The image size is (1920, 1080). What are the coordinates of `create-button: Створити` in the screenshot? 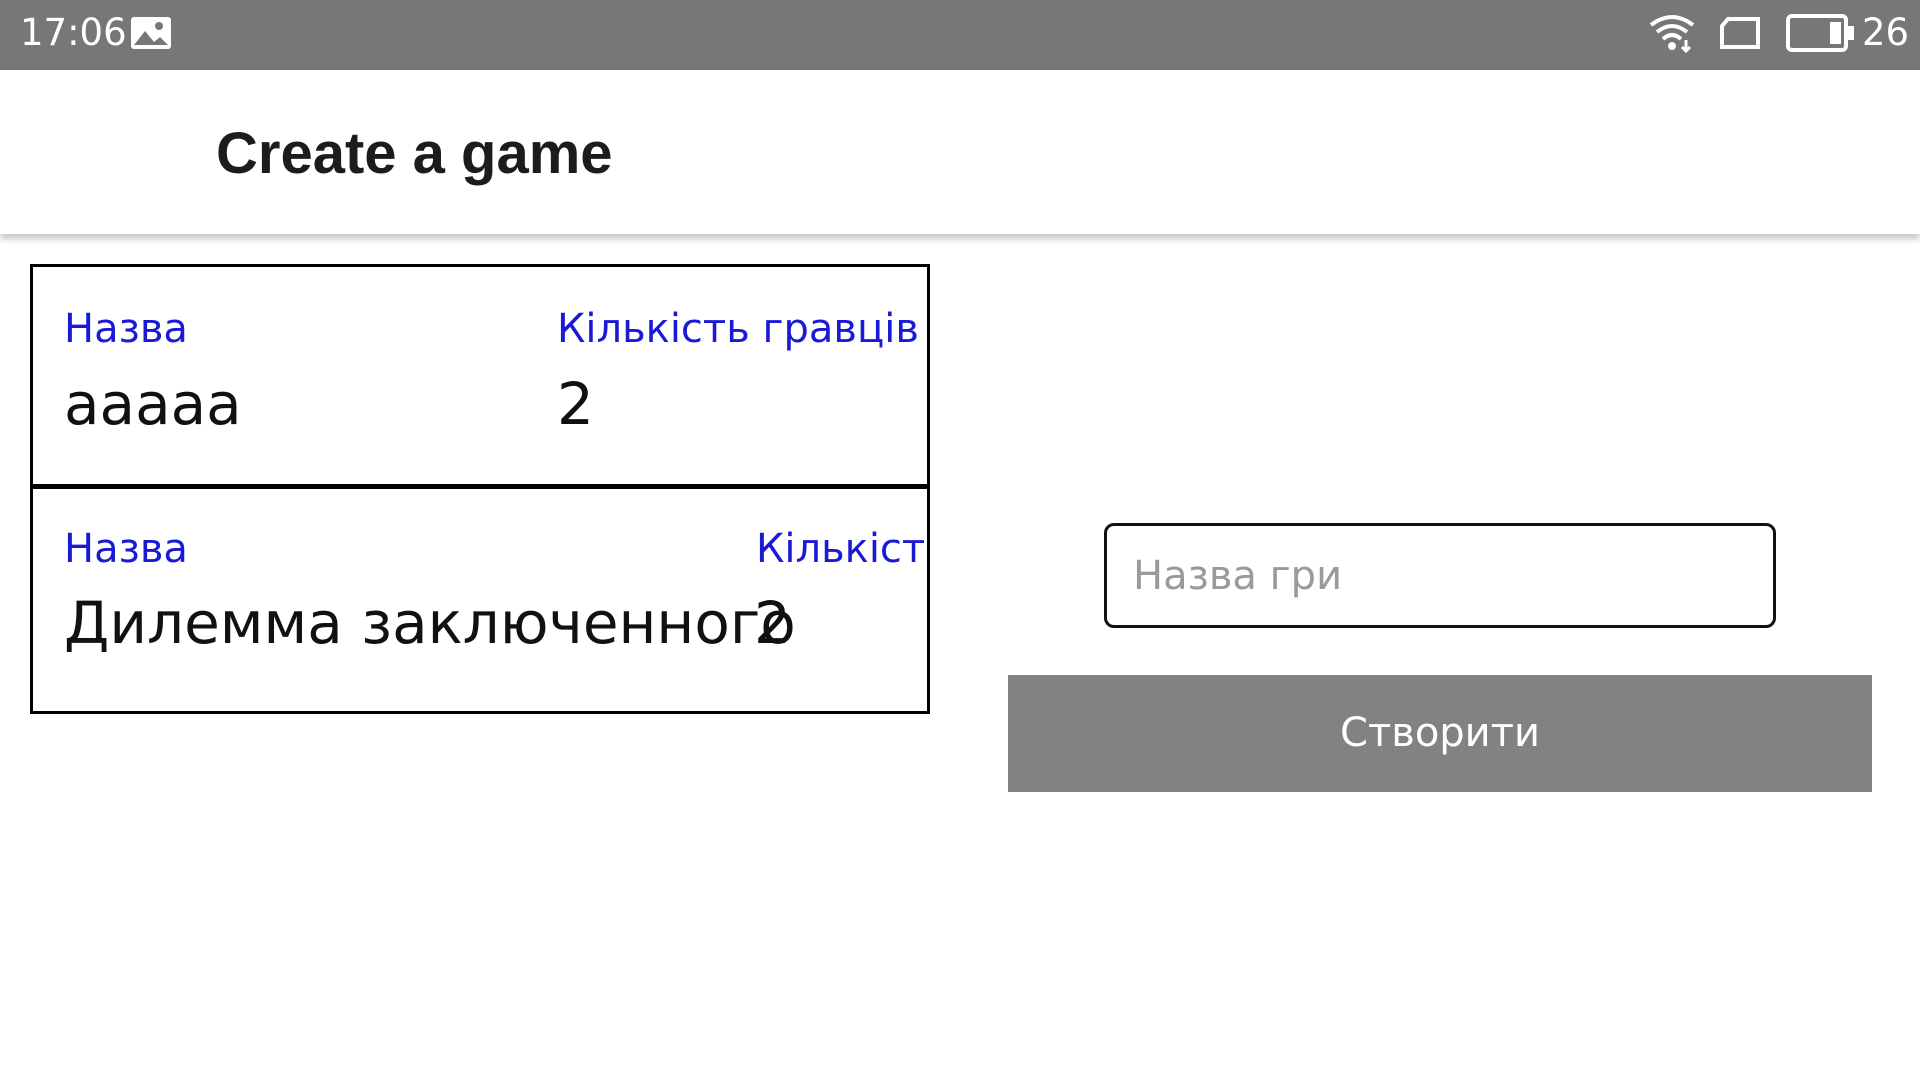 It's located at (1440, 733).